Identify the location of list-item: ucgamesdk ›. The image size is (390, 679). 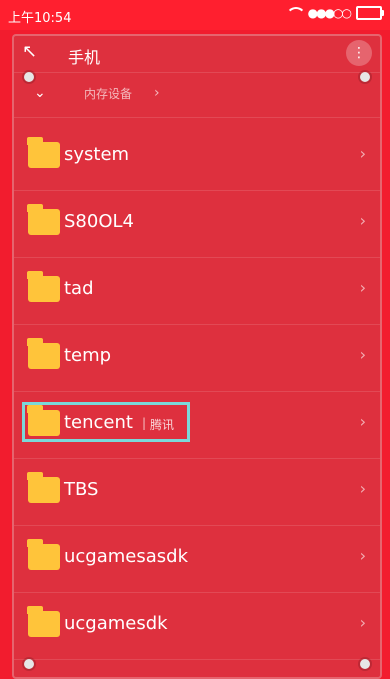
(197, 626).